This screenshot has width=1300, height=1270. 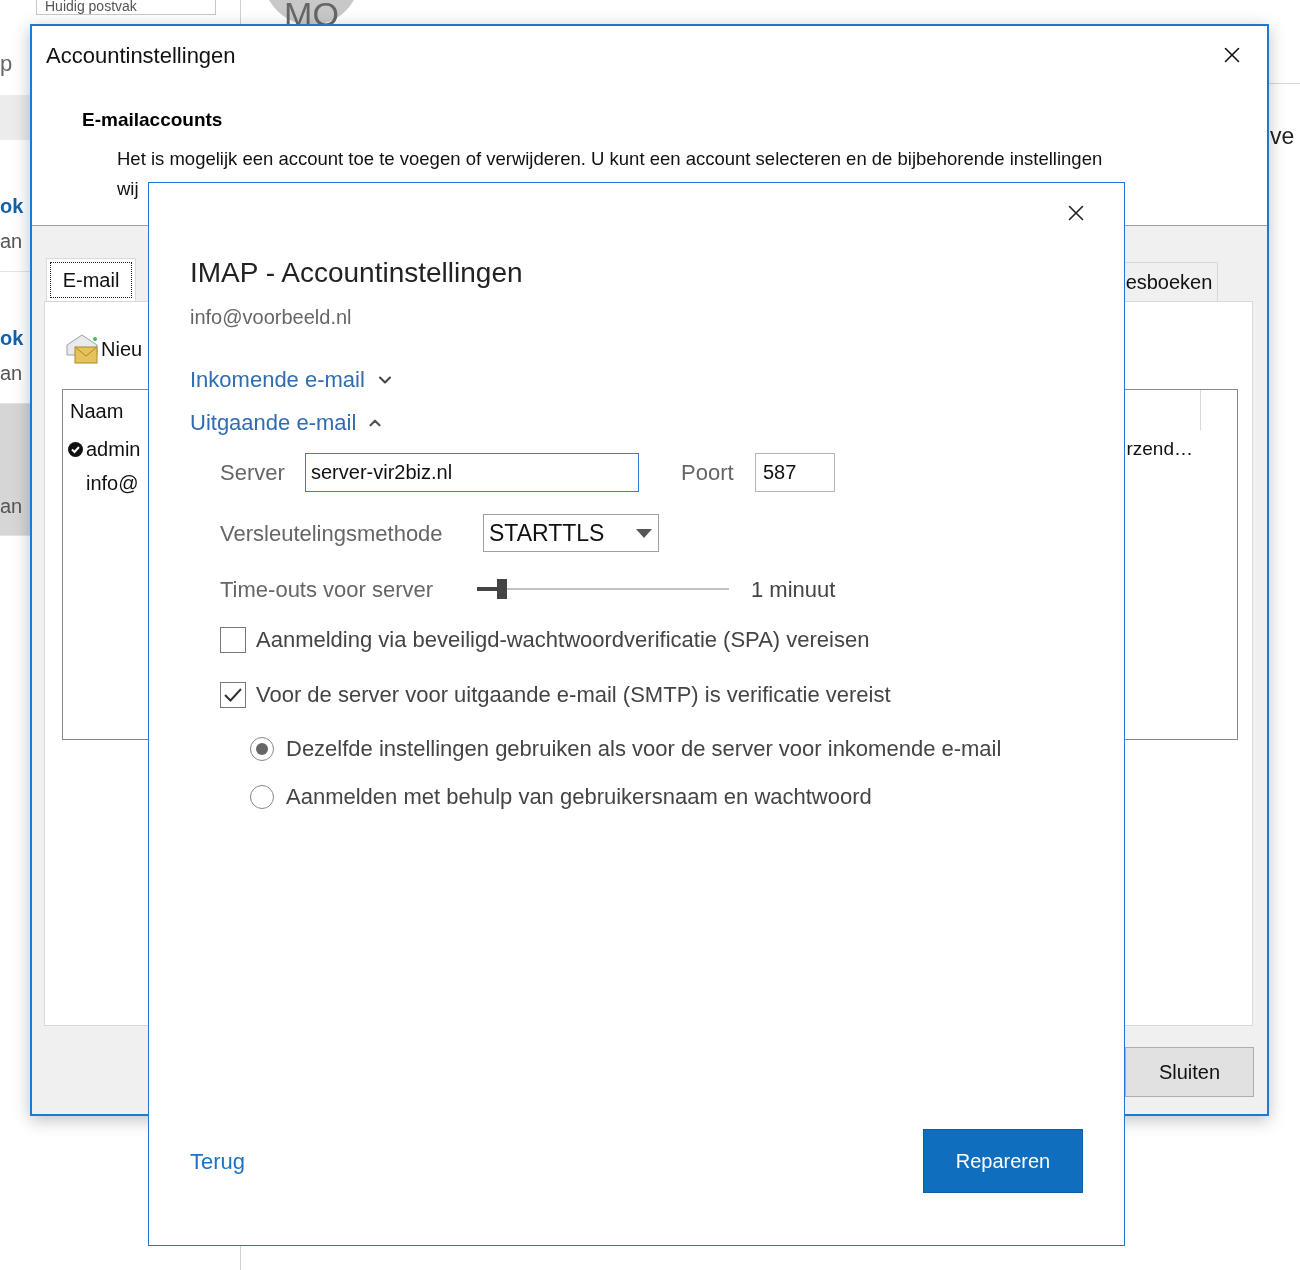 What do you see at coordinates (128, 189) in the screenshot?
I see `description-text: wij` at bounding box center [128, 189].